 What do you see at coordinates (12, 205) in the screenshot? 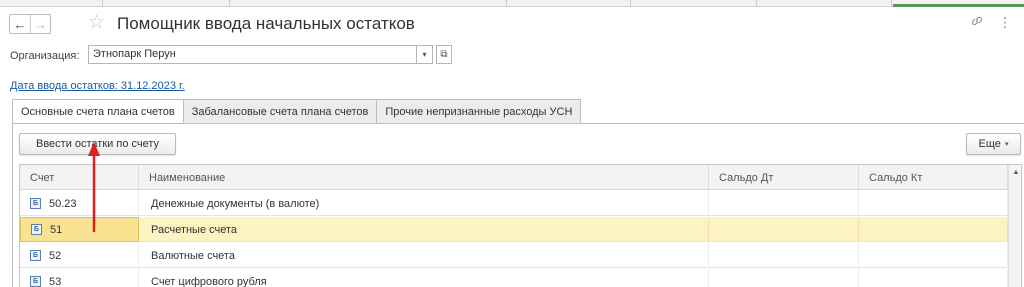
I see `tab-panel-border-left` at bounding box center [12, 205].